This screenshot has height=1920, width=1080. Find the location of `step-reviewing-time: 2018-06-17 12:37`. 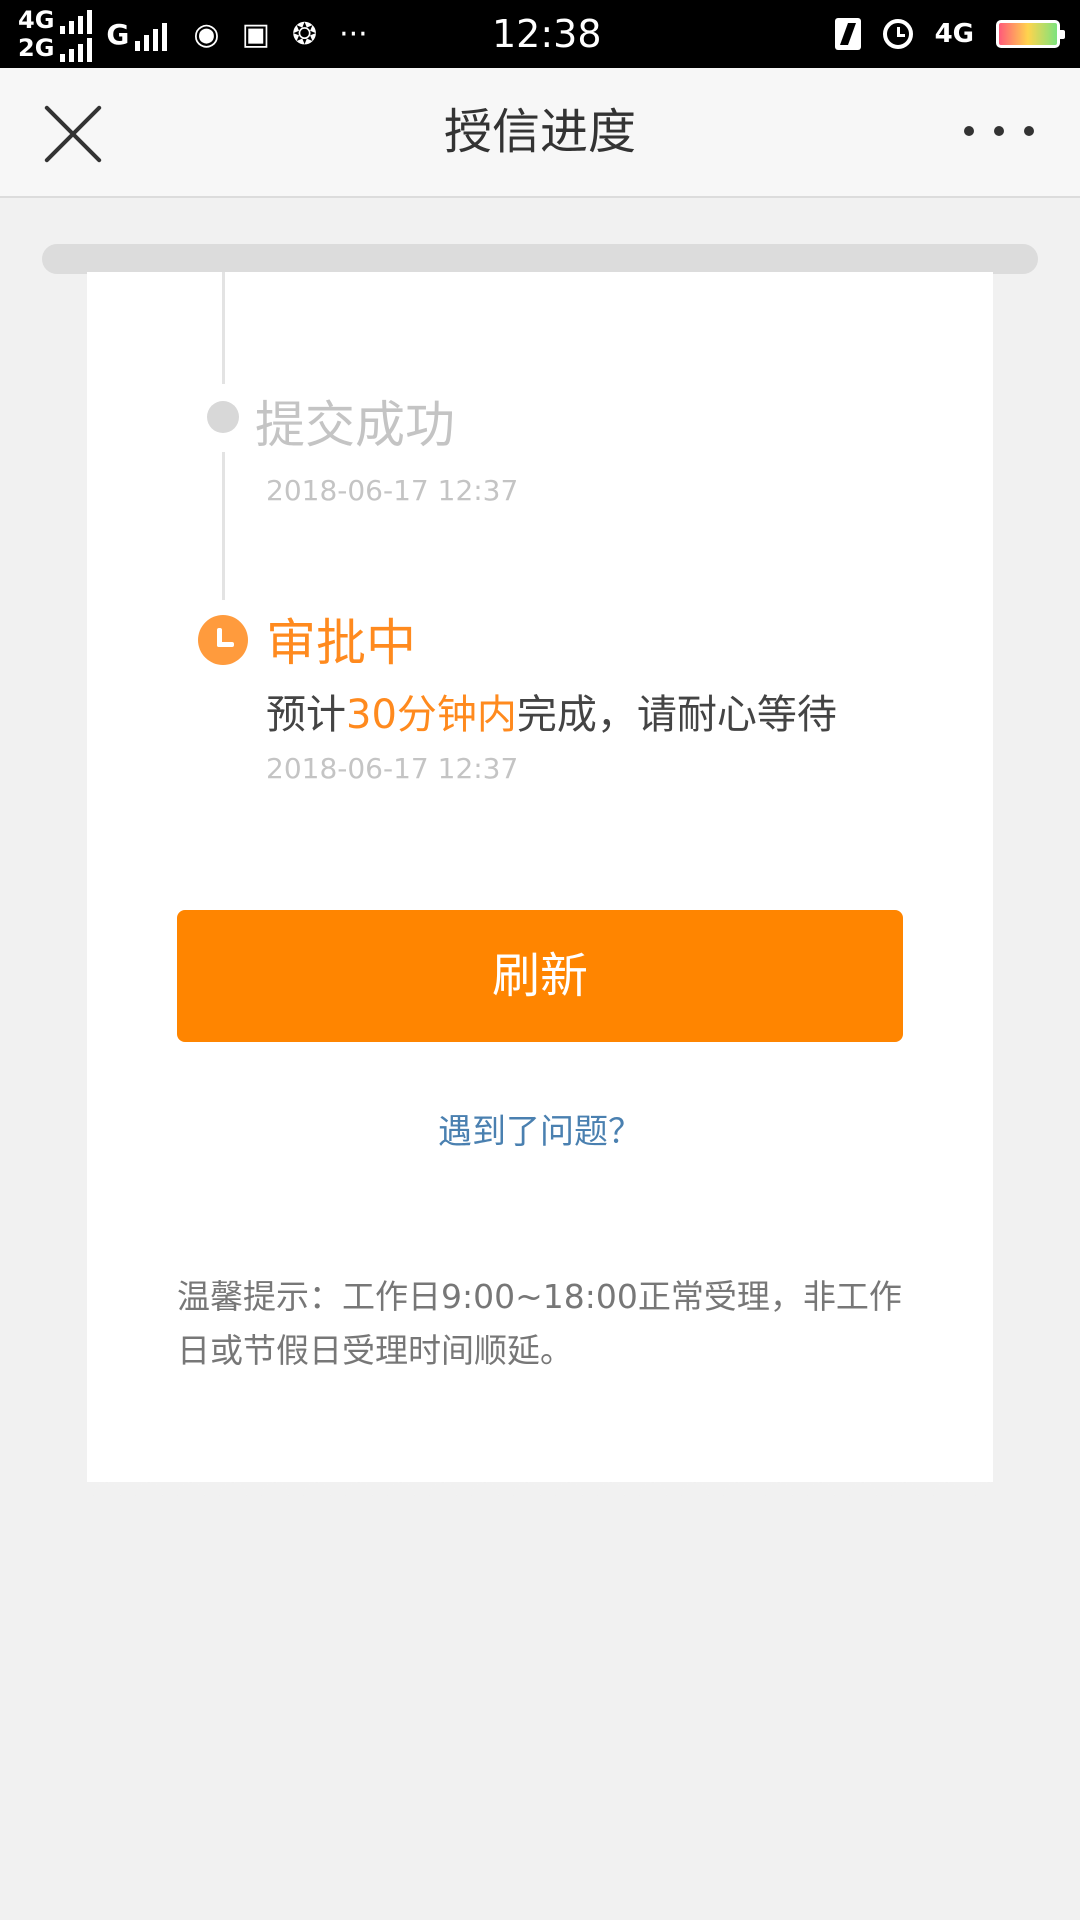

step-reviewing-time: 2018-06-17 12:37 is located at coordinates (392, 768).